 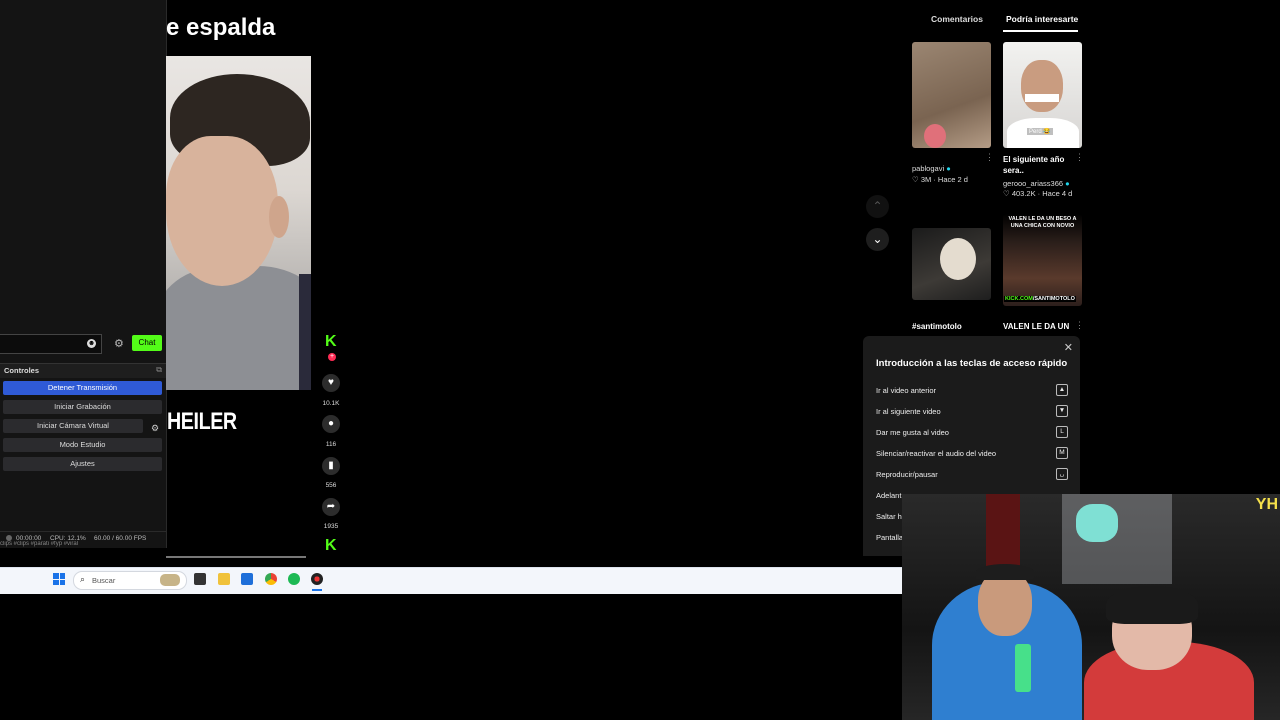 I want to click on sound-kick-icon: K, so click(x=332, y=546).